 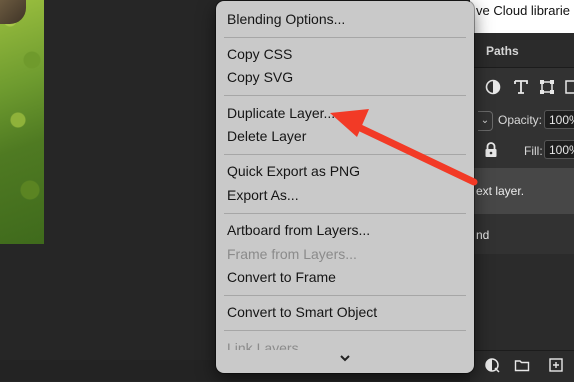 I want to click on layer-filter-row, so click(x=522, y=87).